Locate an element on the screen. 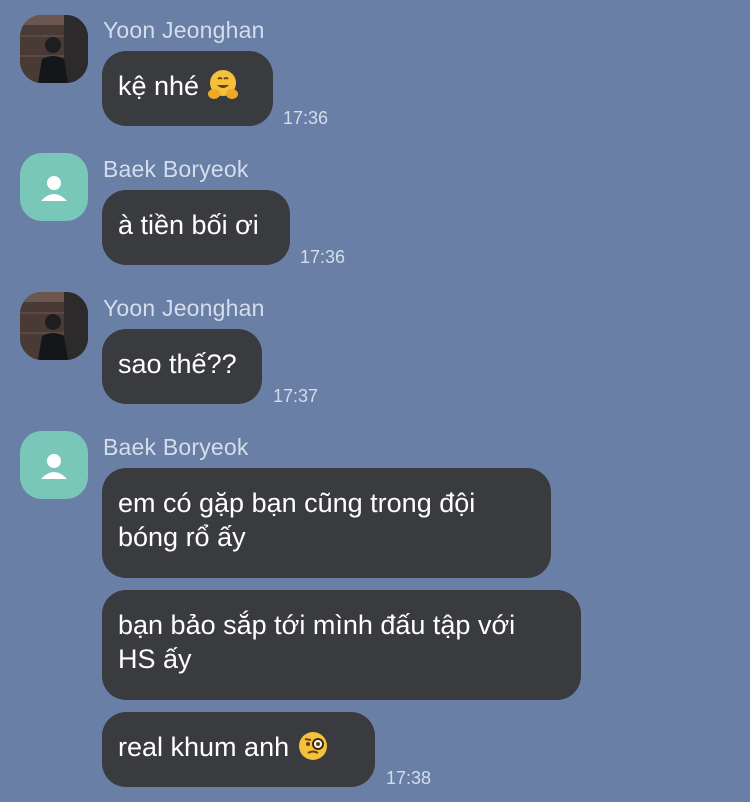  message-text-line: bóng rổ ấy is located at coordinates (182, 537).